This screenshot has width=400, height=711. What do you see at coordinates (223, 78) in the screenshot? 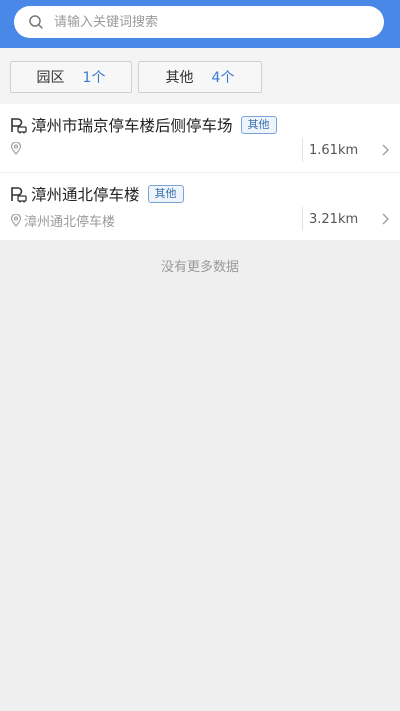
I see `filter-count: 4个` at bounding box center [223, 78].